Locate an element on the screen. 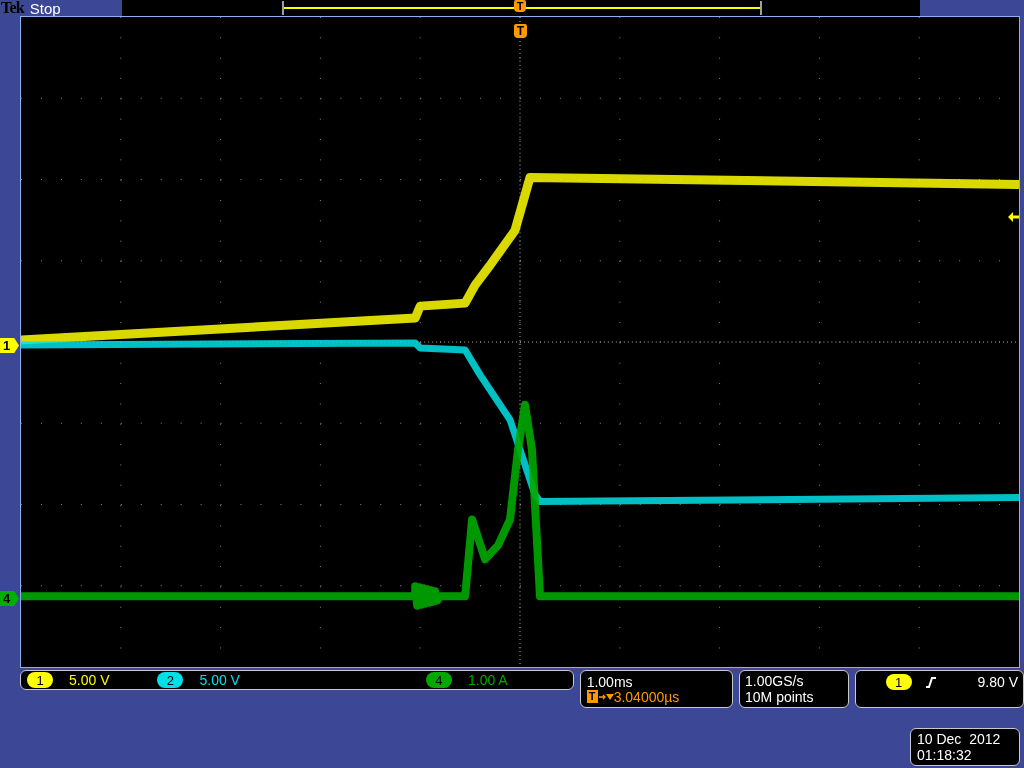 The width and height of the screenshot is (1024, 768). channel-badge: 2 is located at coordinates (170, 680).